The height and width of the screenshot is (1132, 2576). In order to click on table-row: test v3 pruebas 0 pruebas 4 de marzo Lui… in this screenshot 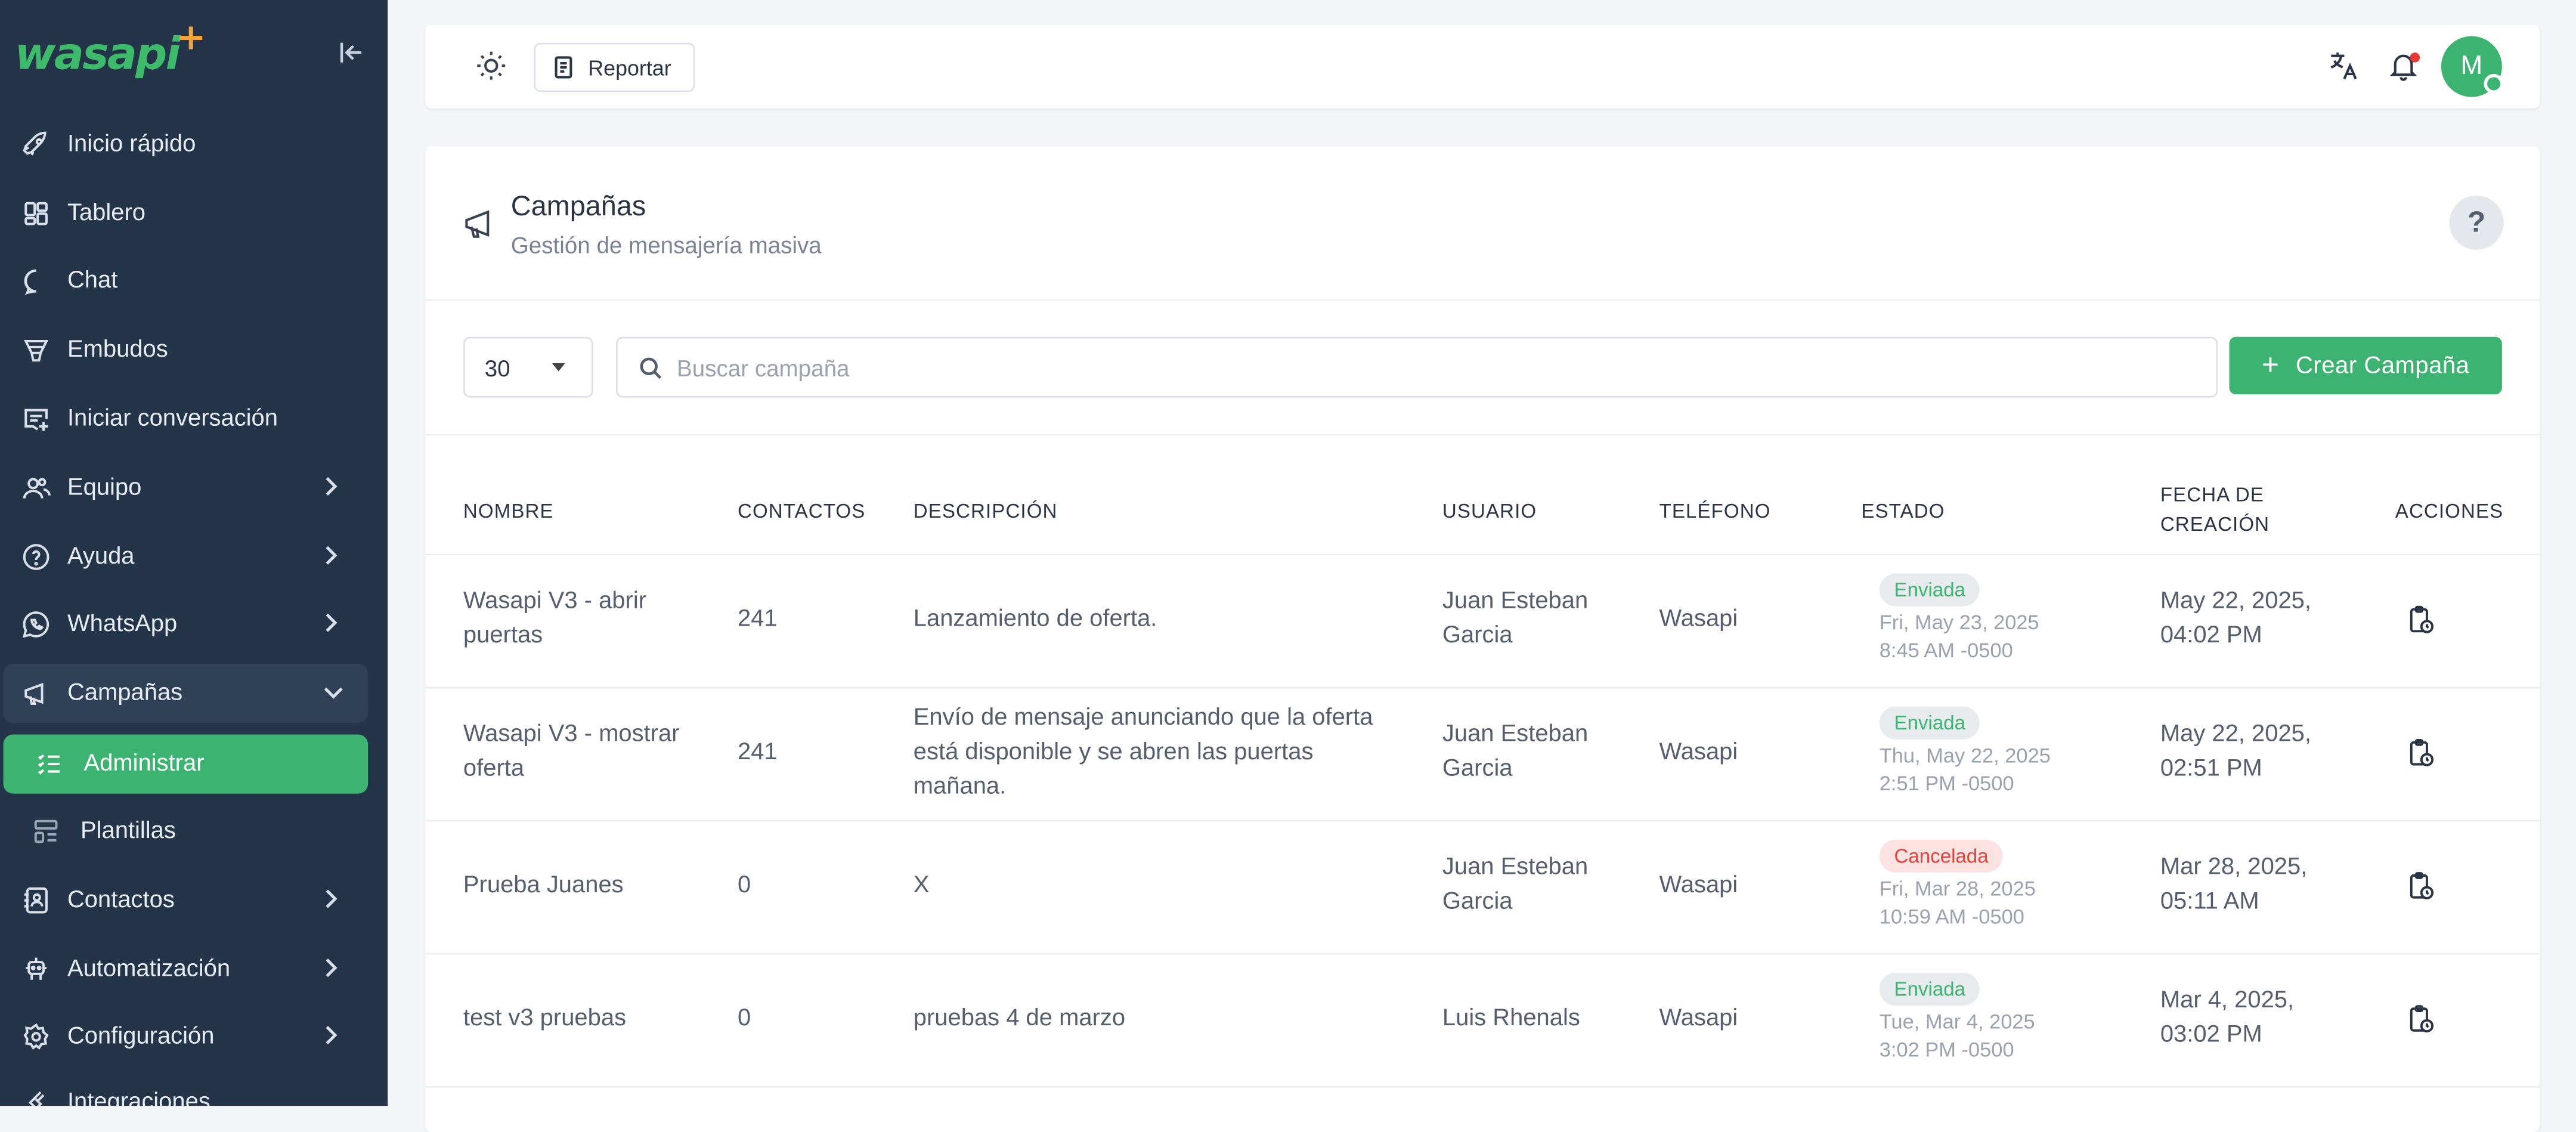, I will do `click(1482, 1021)`.